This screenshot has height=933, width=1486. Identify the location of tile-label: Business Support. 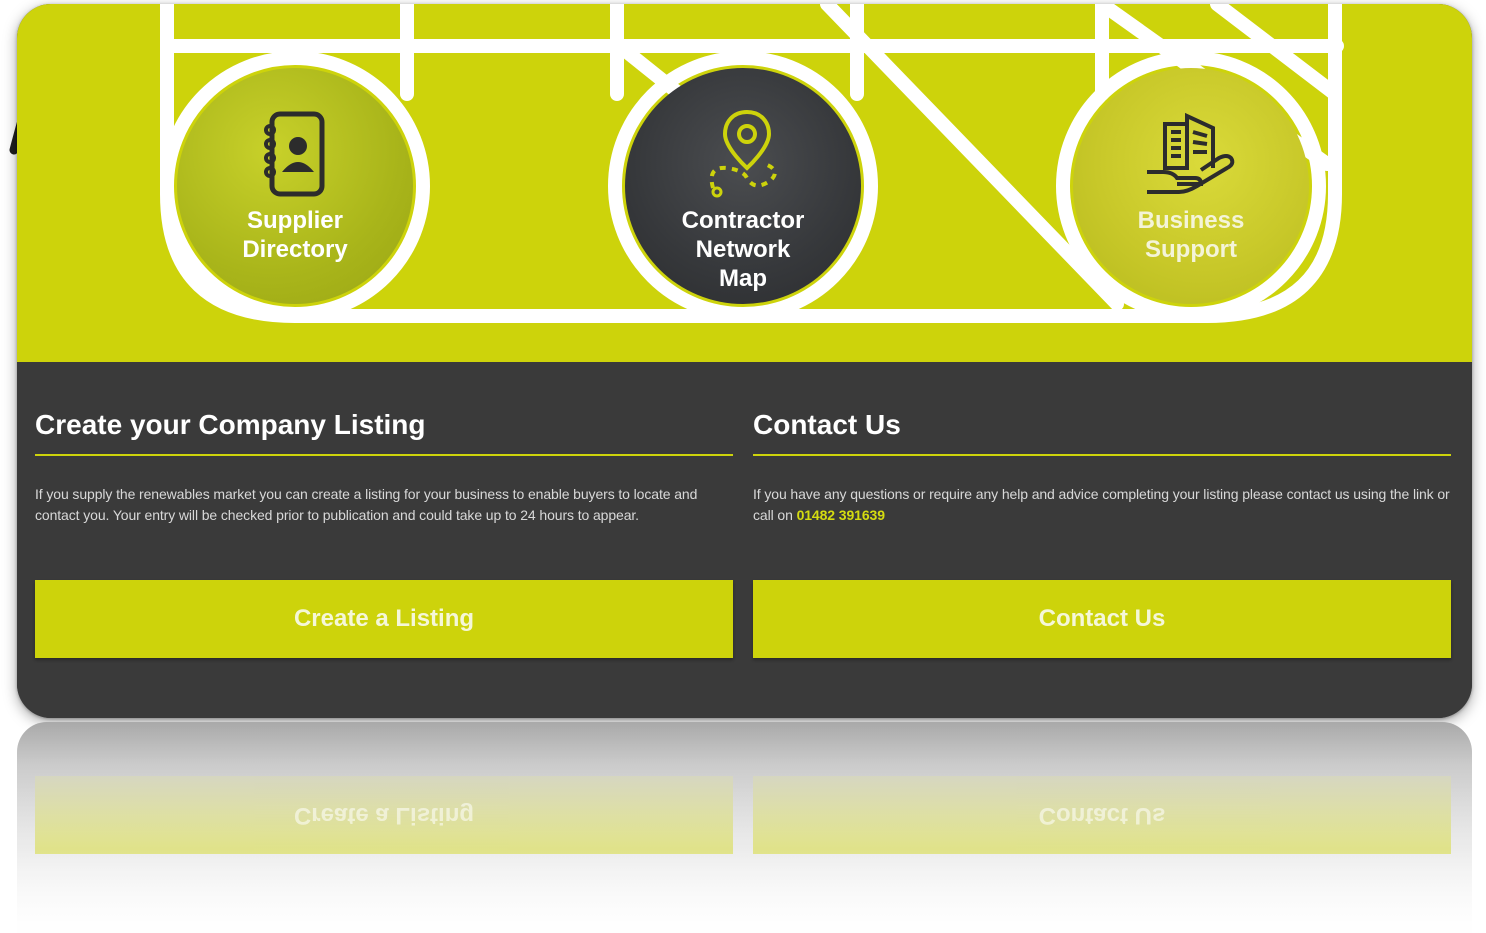
(1191, 235).